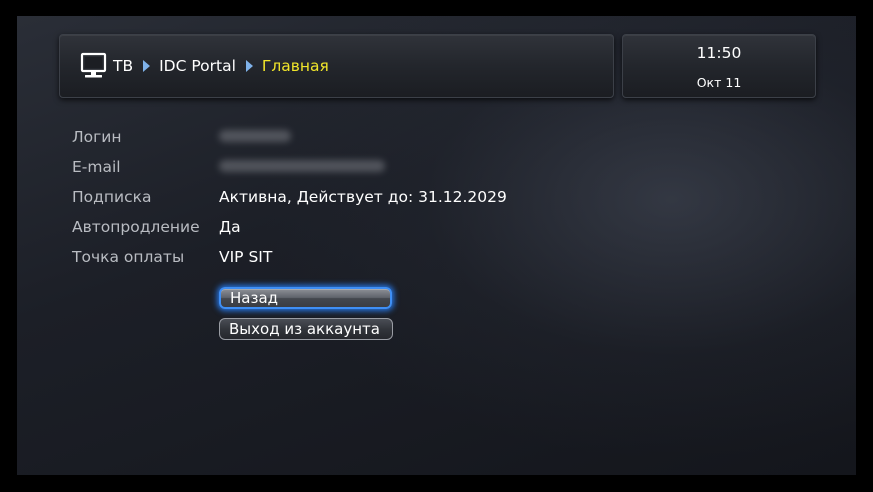  Describe the element at coordinates (93, 66) in the screenshot. I see `tv-icon` at that location.